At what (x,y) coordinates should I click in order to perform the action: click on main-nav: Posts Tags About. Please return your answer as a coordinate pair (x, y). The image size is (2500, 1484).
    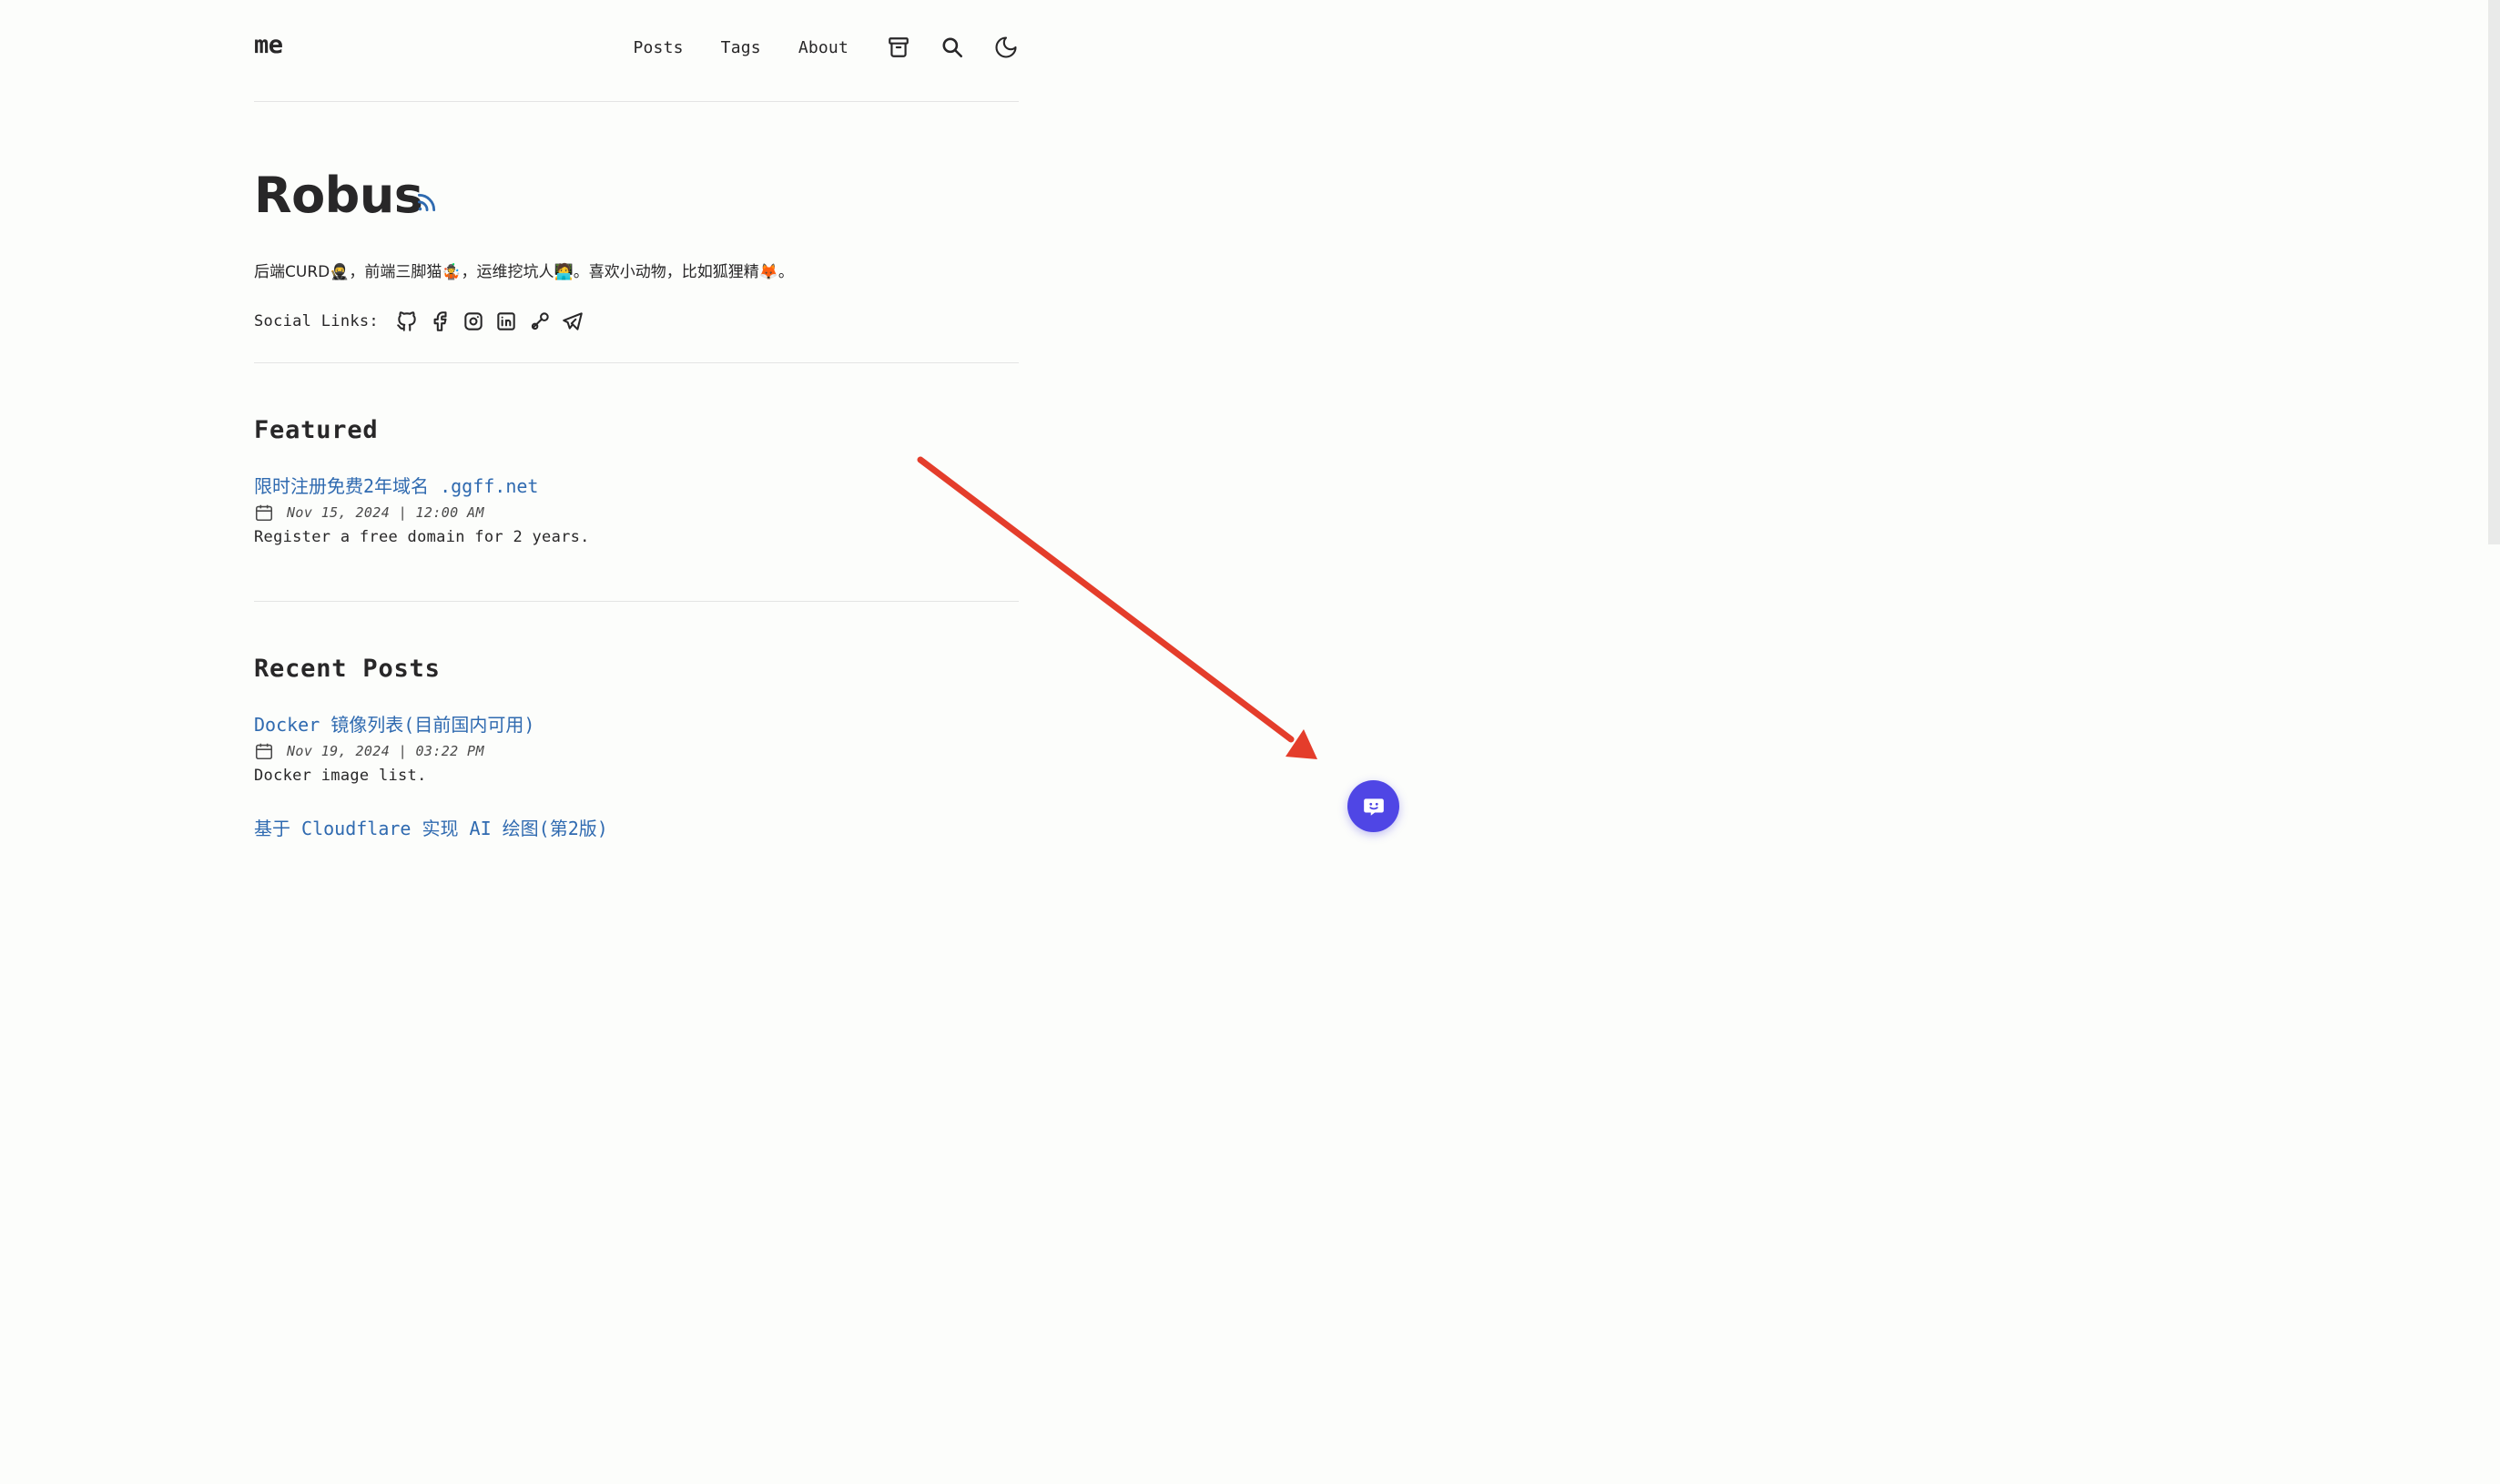
    Looking at the image, I should click on (826, 47).